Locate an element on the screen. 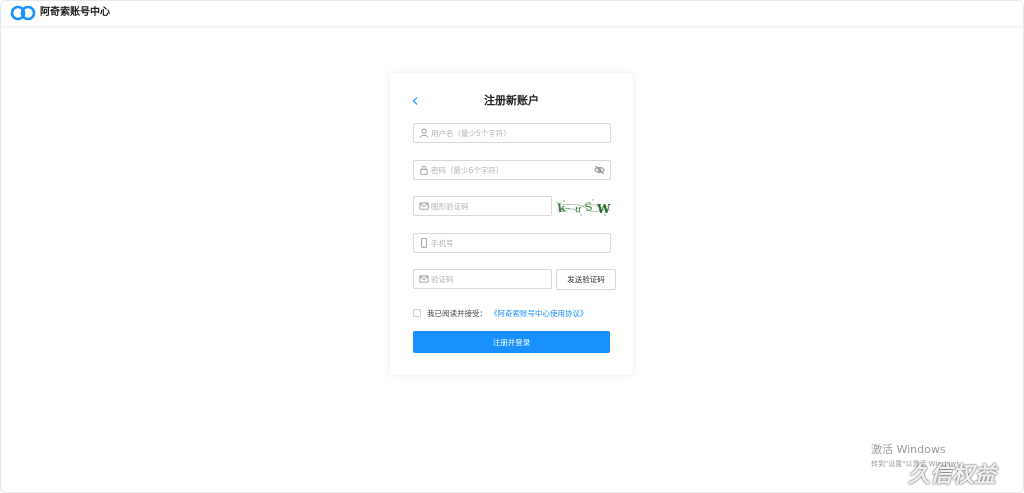 The height and width of the screenshot is (493, 1024). phone-field is located at coordinates (512, 243).